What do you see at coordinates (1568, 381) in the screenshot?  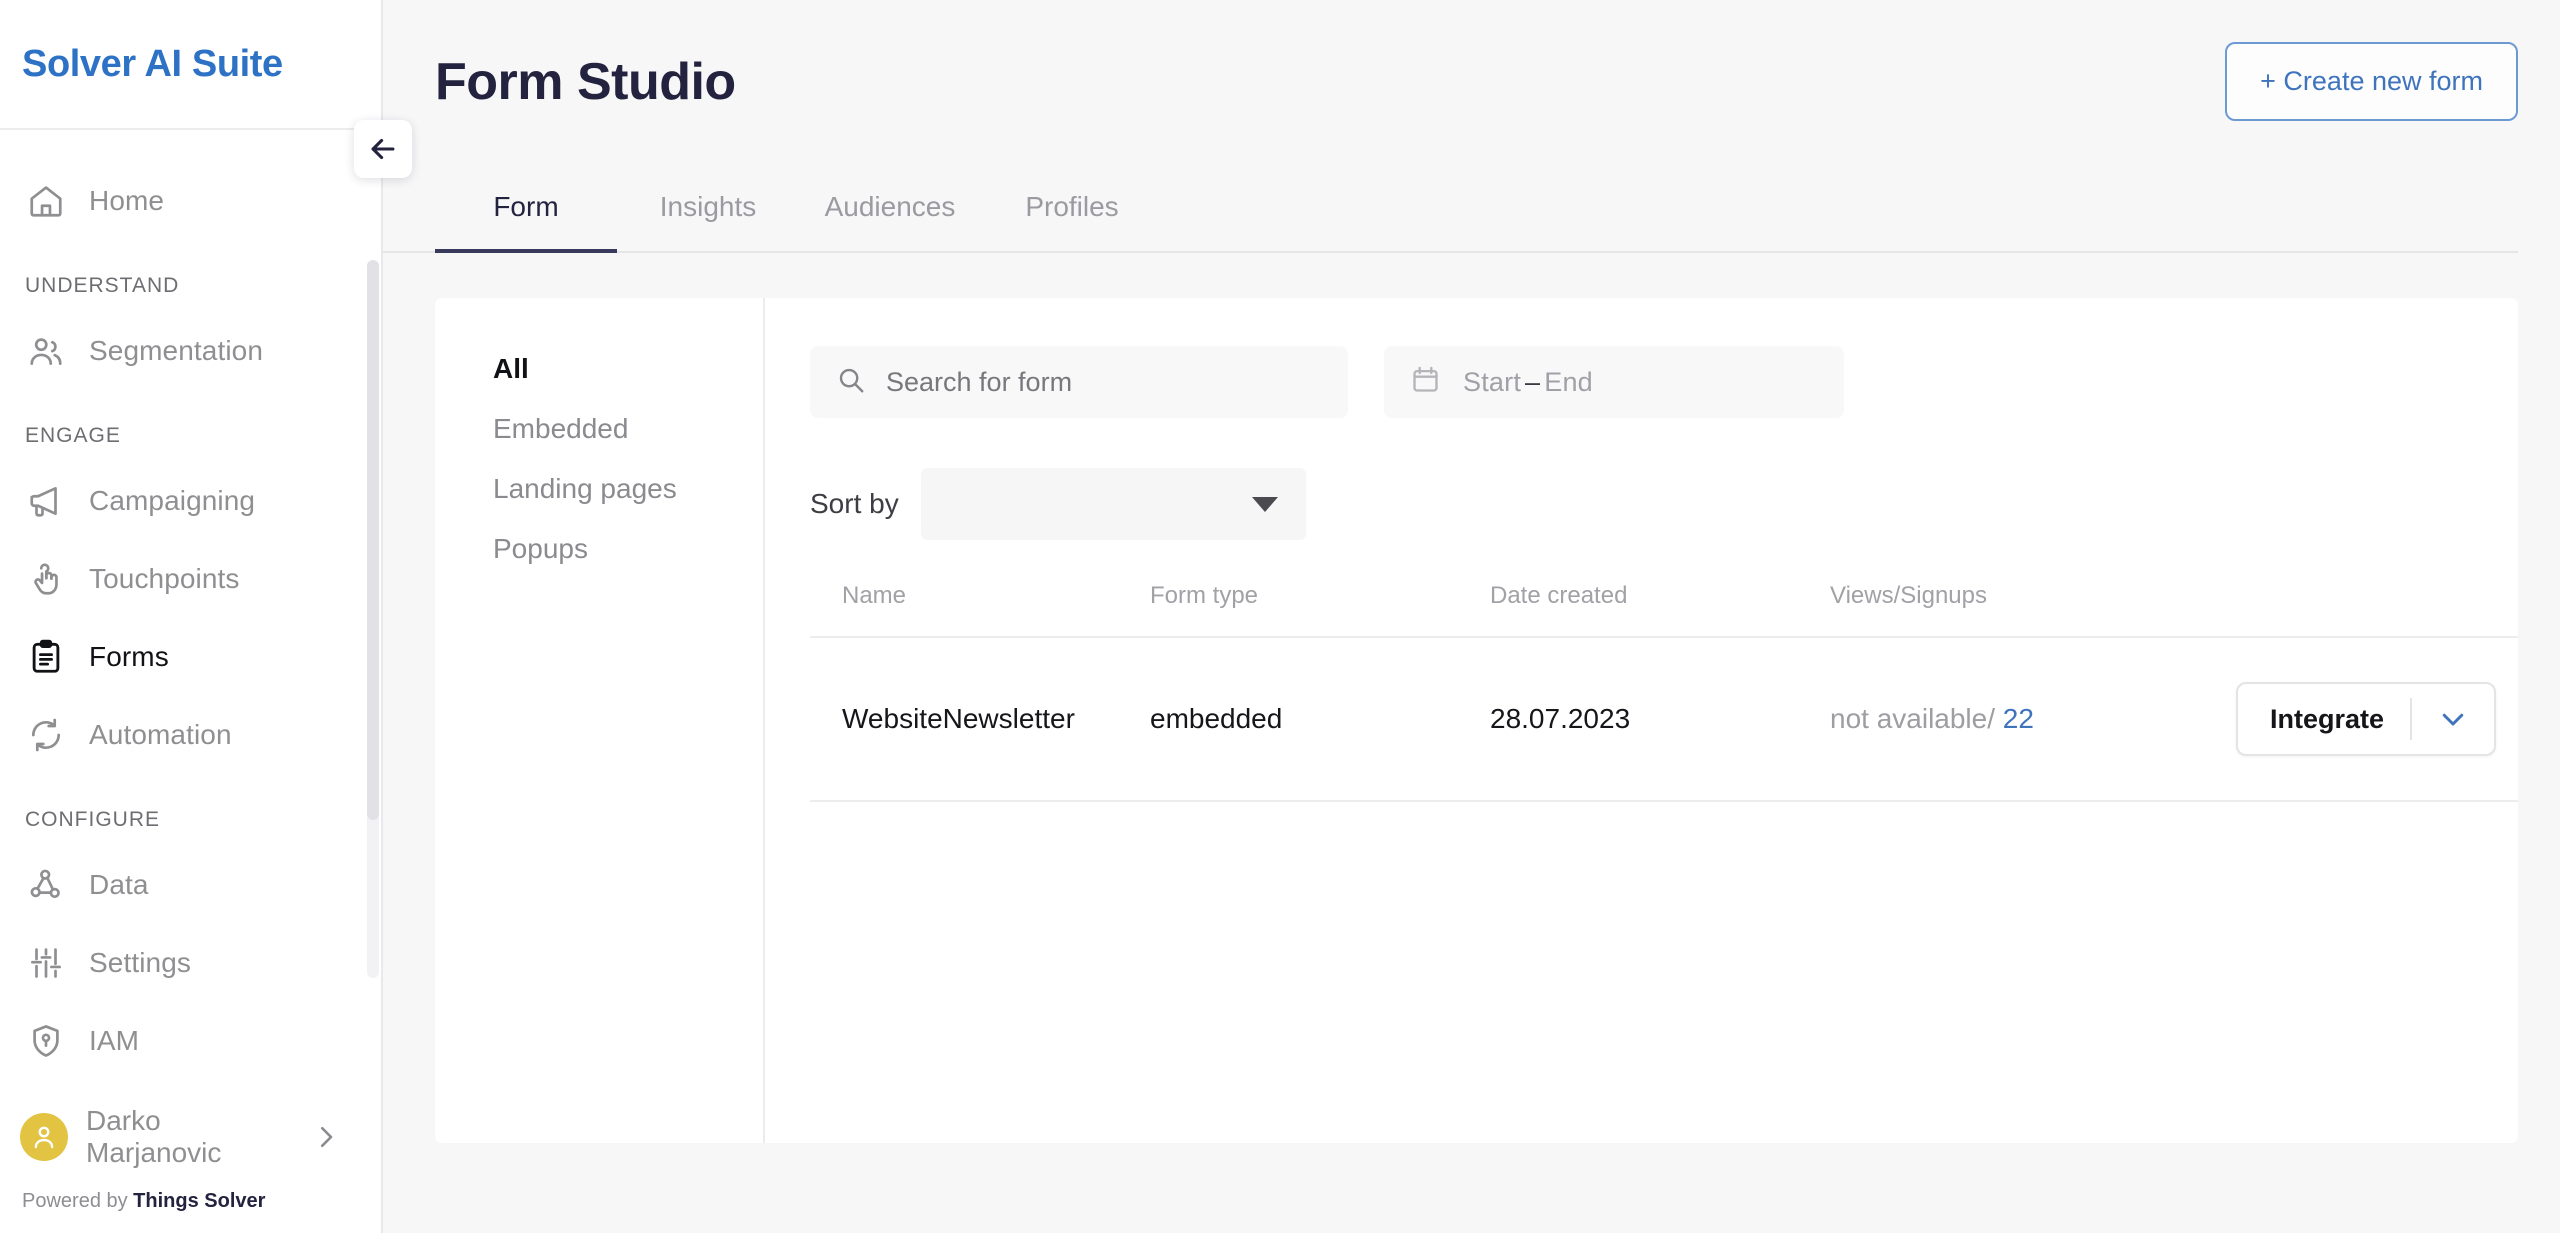 I see `date-range-end: End` at bounding box center [1568, 381].